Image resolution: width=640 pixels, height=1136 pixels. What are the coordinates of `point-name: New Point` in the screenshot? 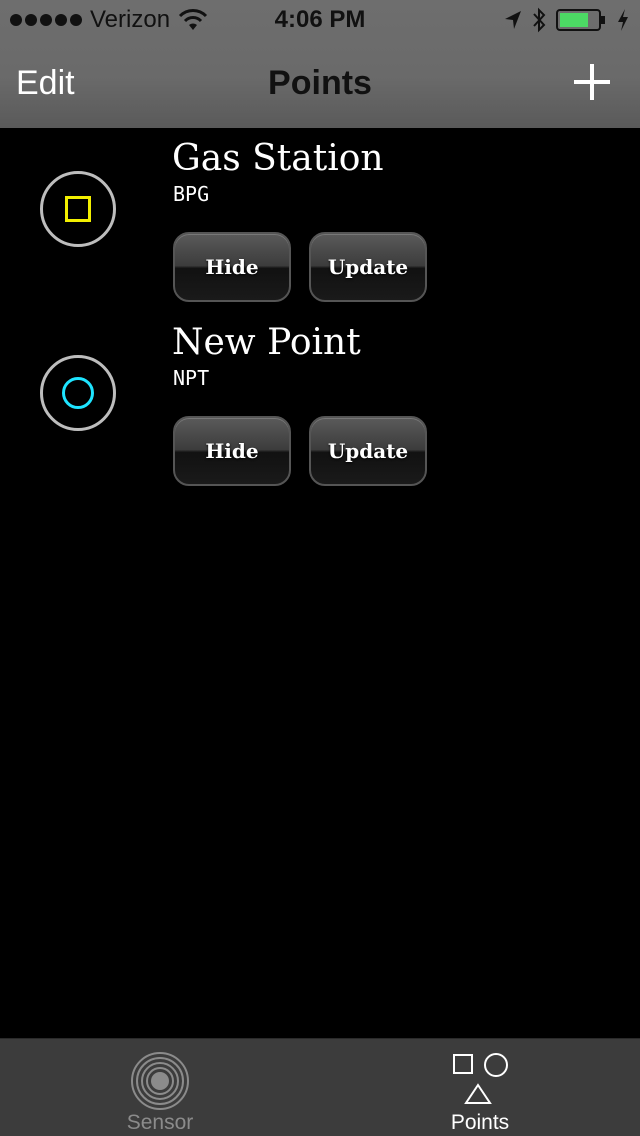 It's located at (266, 342).